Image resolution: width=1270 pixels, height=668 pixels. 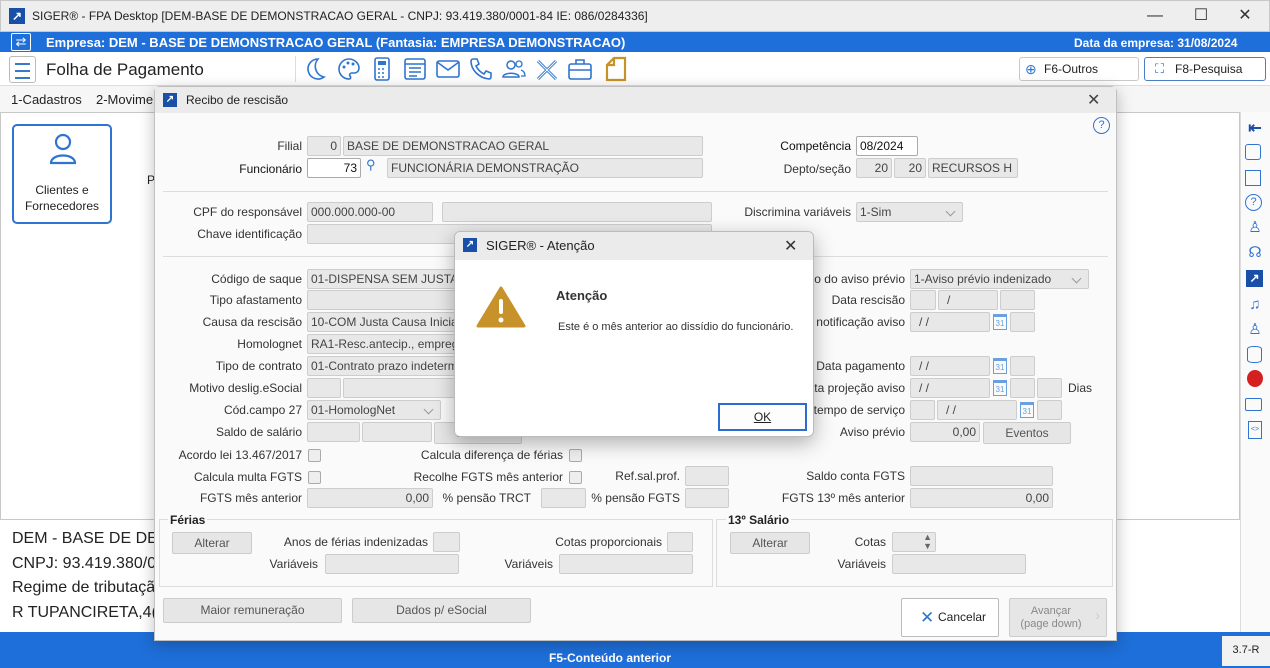 What do you see at coordinates (547, 69) in the screenshot?
I see `tools-icon` at bounding box center [547, 69].